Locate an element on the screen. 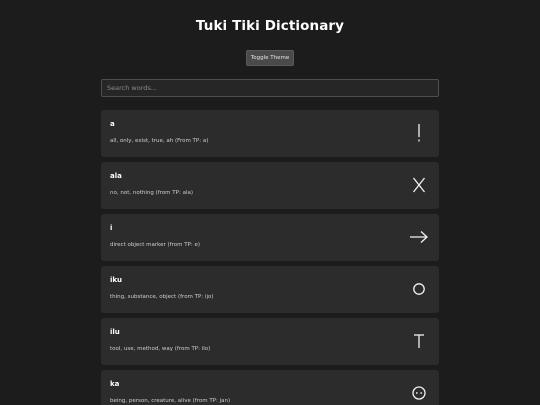 The height and width of the screenshot is (405, 540). circle-glyph-icon is located at coordinates (419, 289).